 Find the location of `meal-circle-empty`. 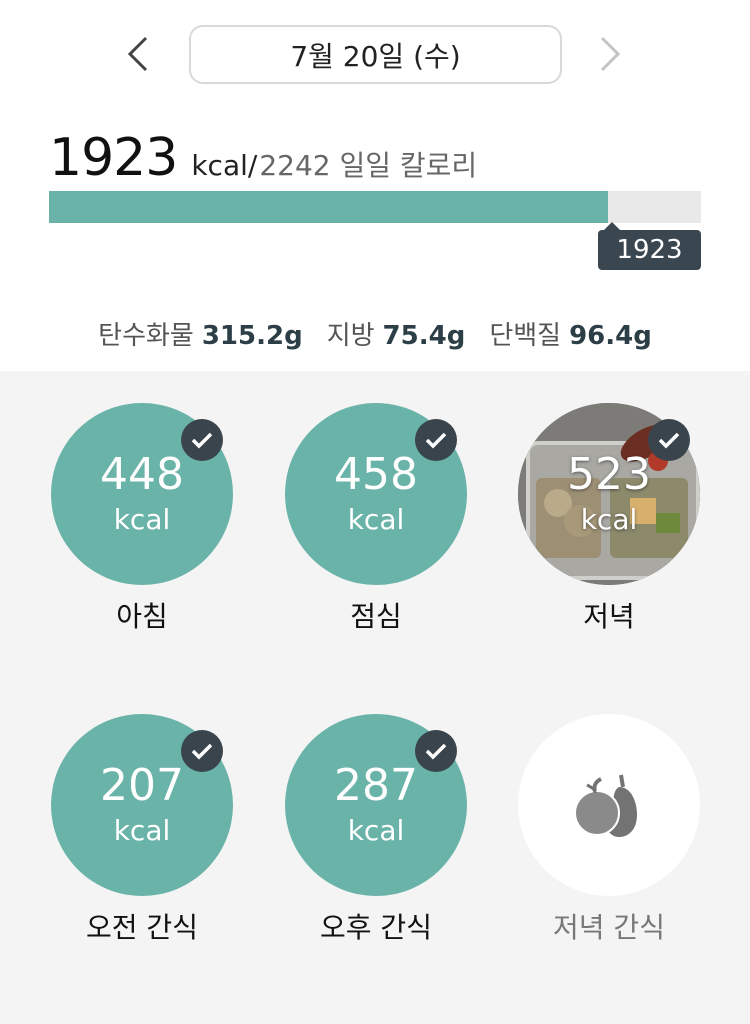

meal-circle-empty is located at coordinates (609, 805).